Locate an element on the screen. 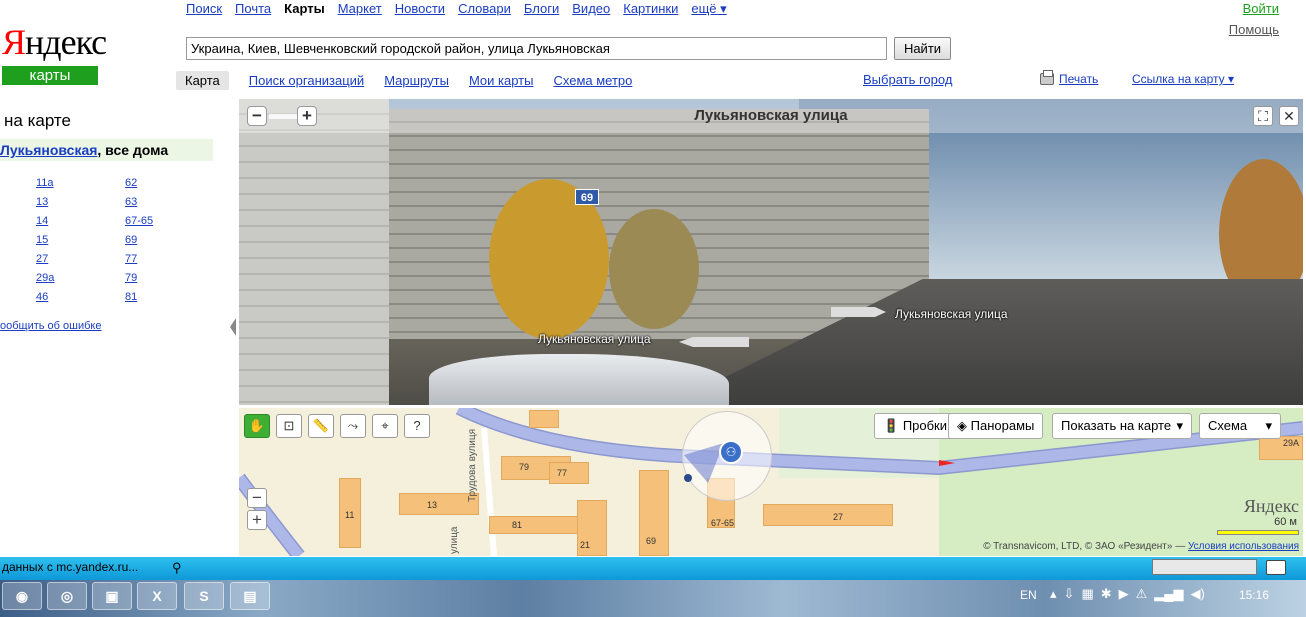 The image size is (1306, 617). tab-metro: Схема метро is located at coordinates (592, 80).